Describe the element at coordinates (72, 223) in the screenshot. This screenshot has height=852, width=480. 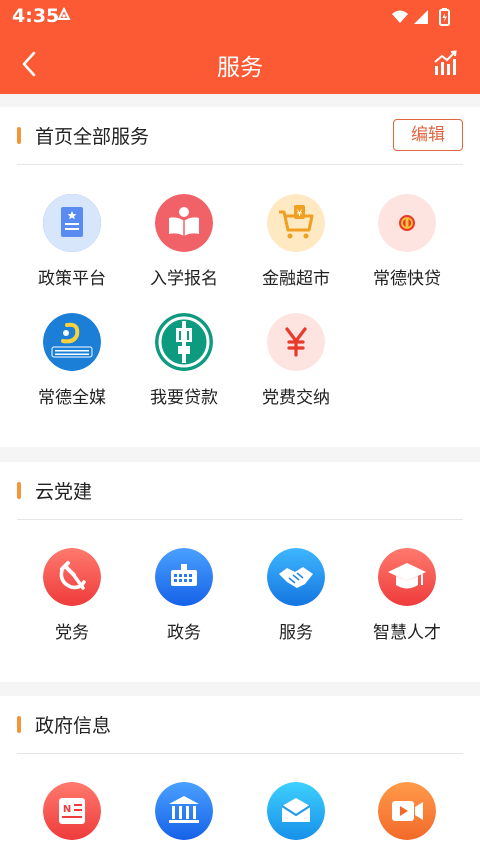
I see `policy-document-icon` at that location.